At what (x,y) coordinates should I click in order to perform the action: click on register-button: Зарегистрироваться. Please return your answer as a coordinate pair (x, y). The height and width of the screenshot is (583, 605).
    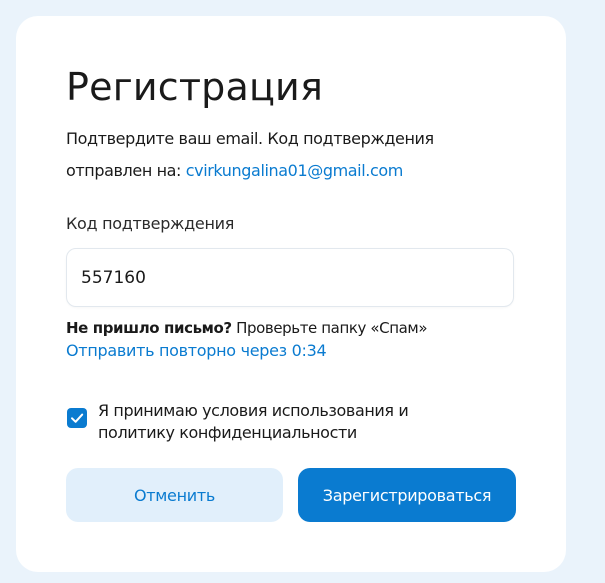
    Looking at the image, I should click on (407, 495).